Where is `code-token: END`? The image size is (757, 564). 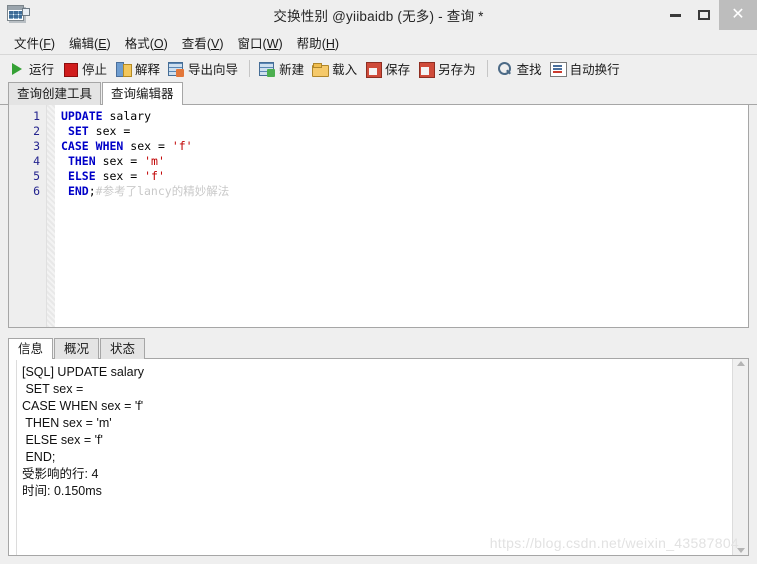 code-token: END is located at coordinates (78, 191).